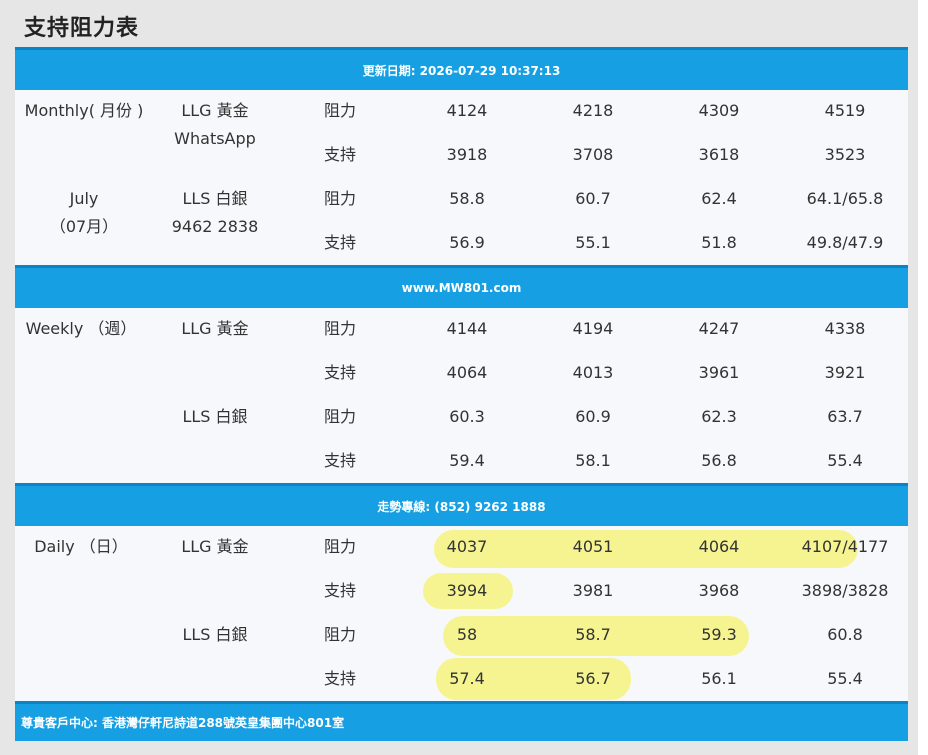 Image resolution: width=928 pixels, height=755 pixels. I want to click on value-cell: 56.8, so click(719, 460).